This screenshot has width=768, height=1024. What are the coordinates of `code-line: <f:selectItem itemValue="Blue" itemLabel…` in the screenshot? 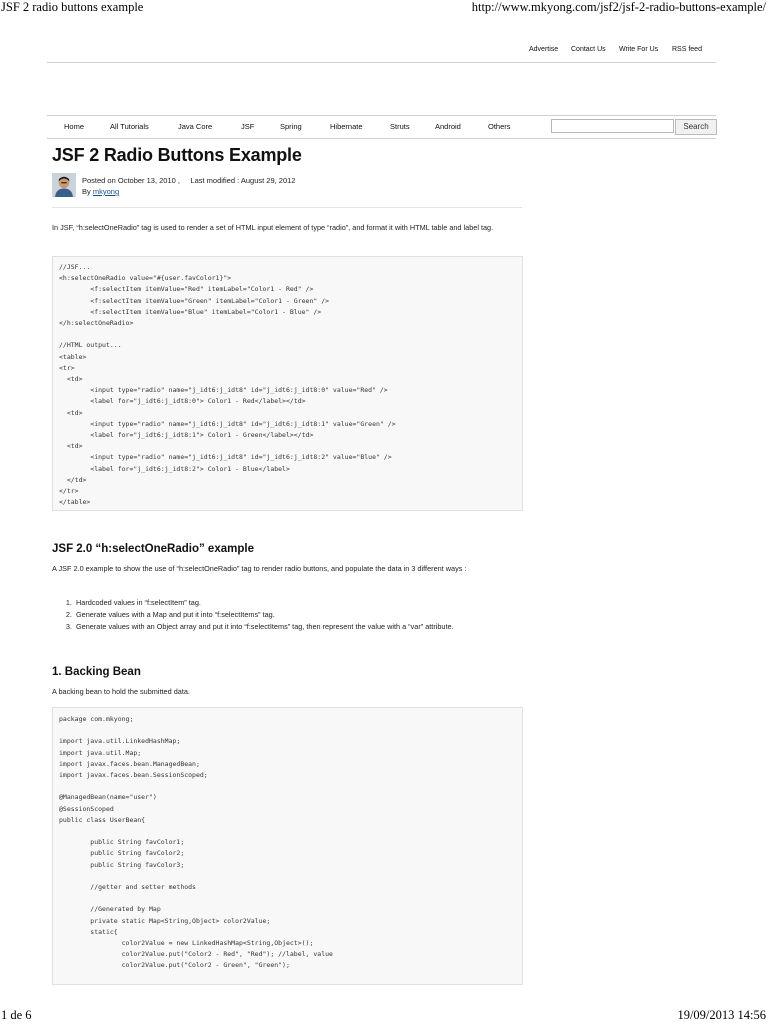 It's located at (190, 311).